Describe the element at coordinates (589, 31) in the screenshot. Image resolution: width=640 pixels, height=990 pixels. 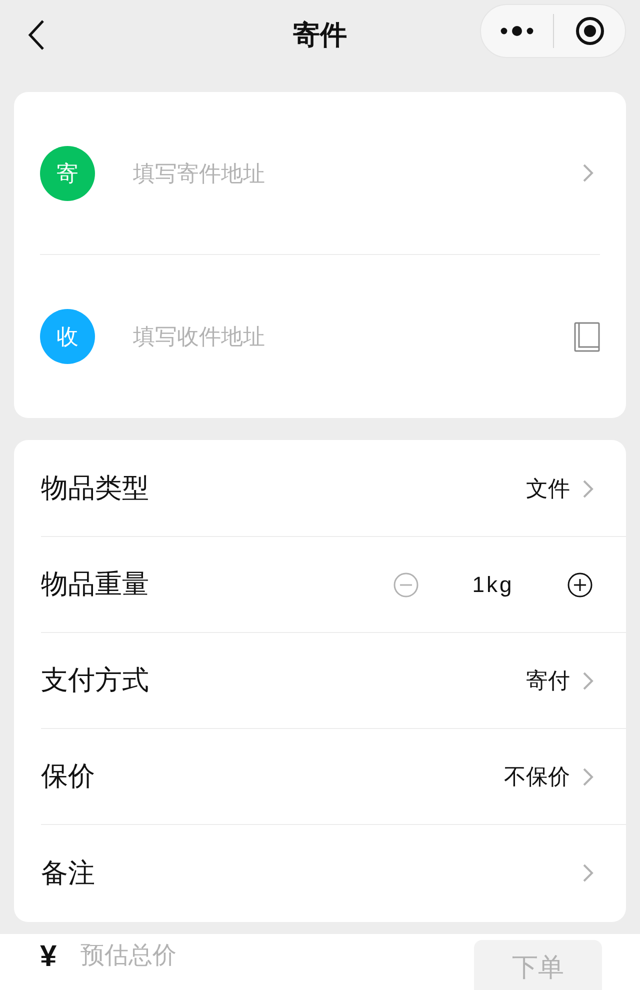
I see `target-icon` at that location.